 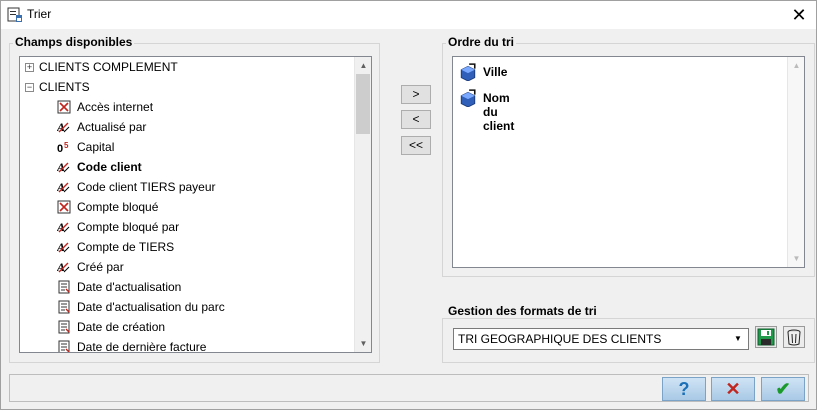 I want to click on tree-item: A Compte bloqué par, so click(x=187, y=227).